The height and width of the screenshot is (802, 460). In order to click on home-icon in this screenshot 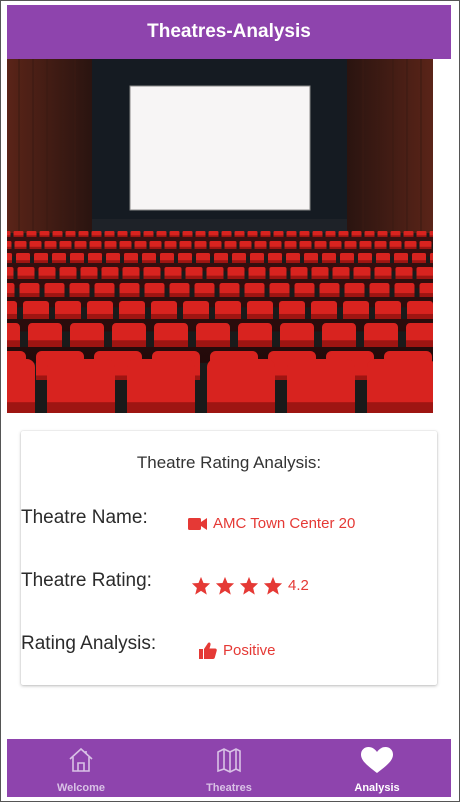, I will do `click(81, 762)`.